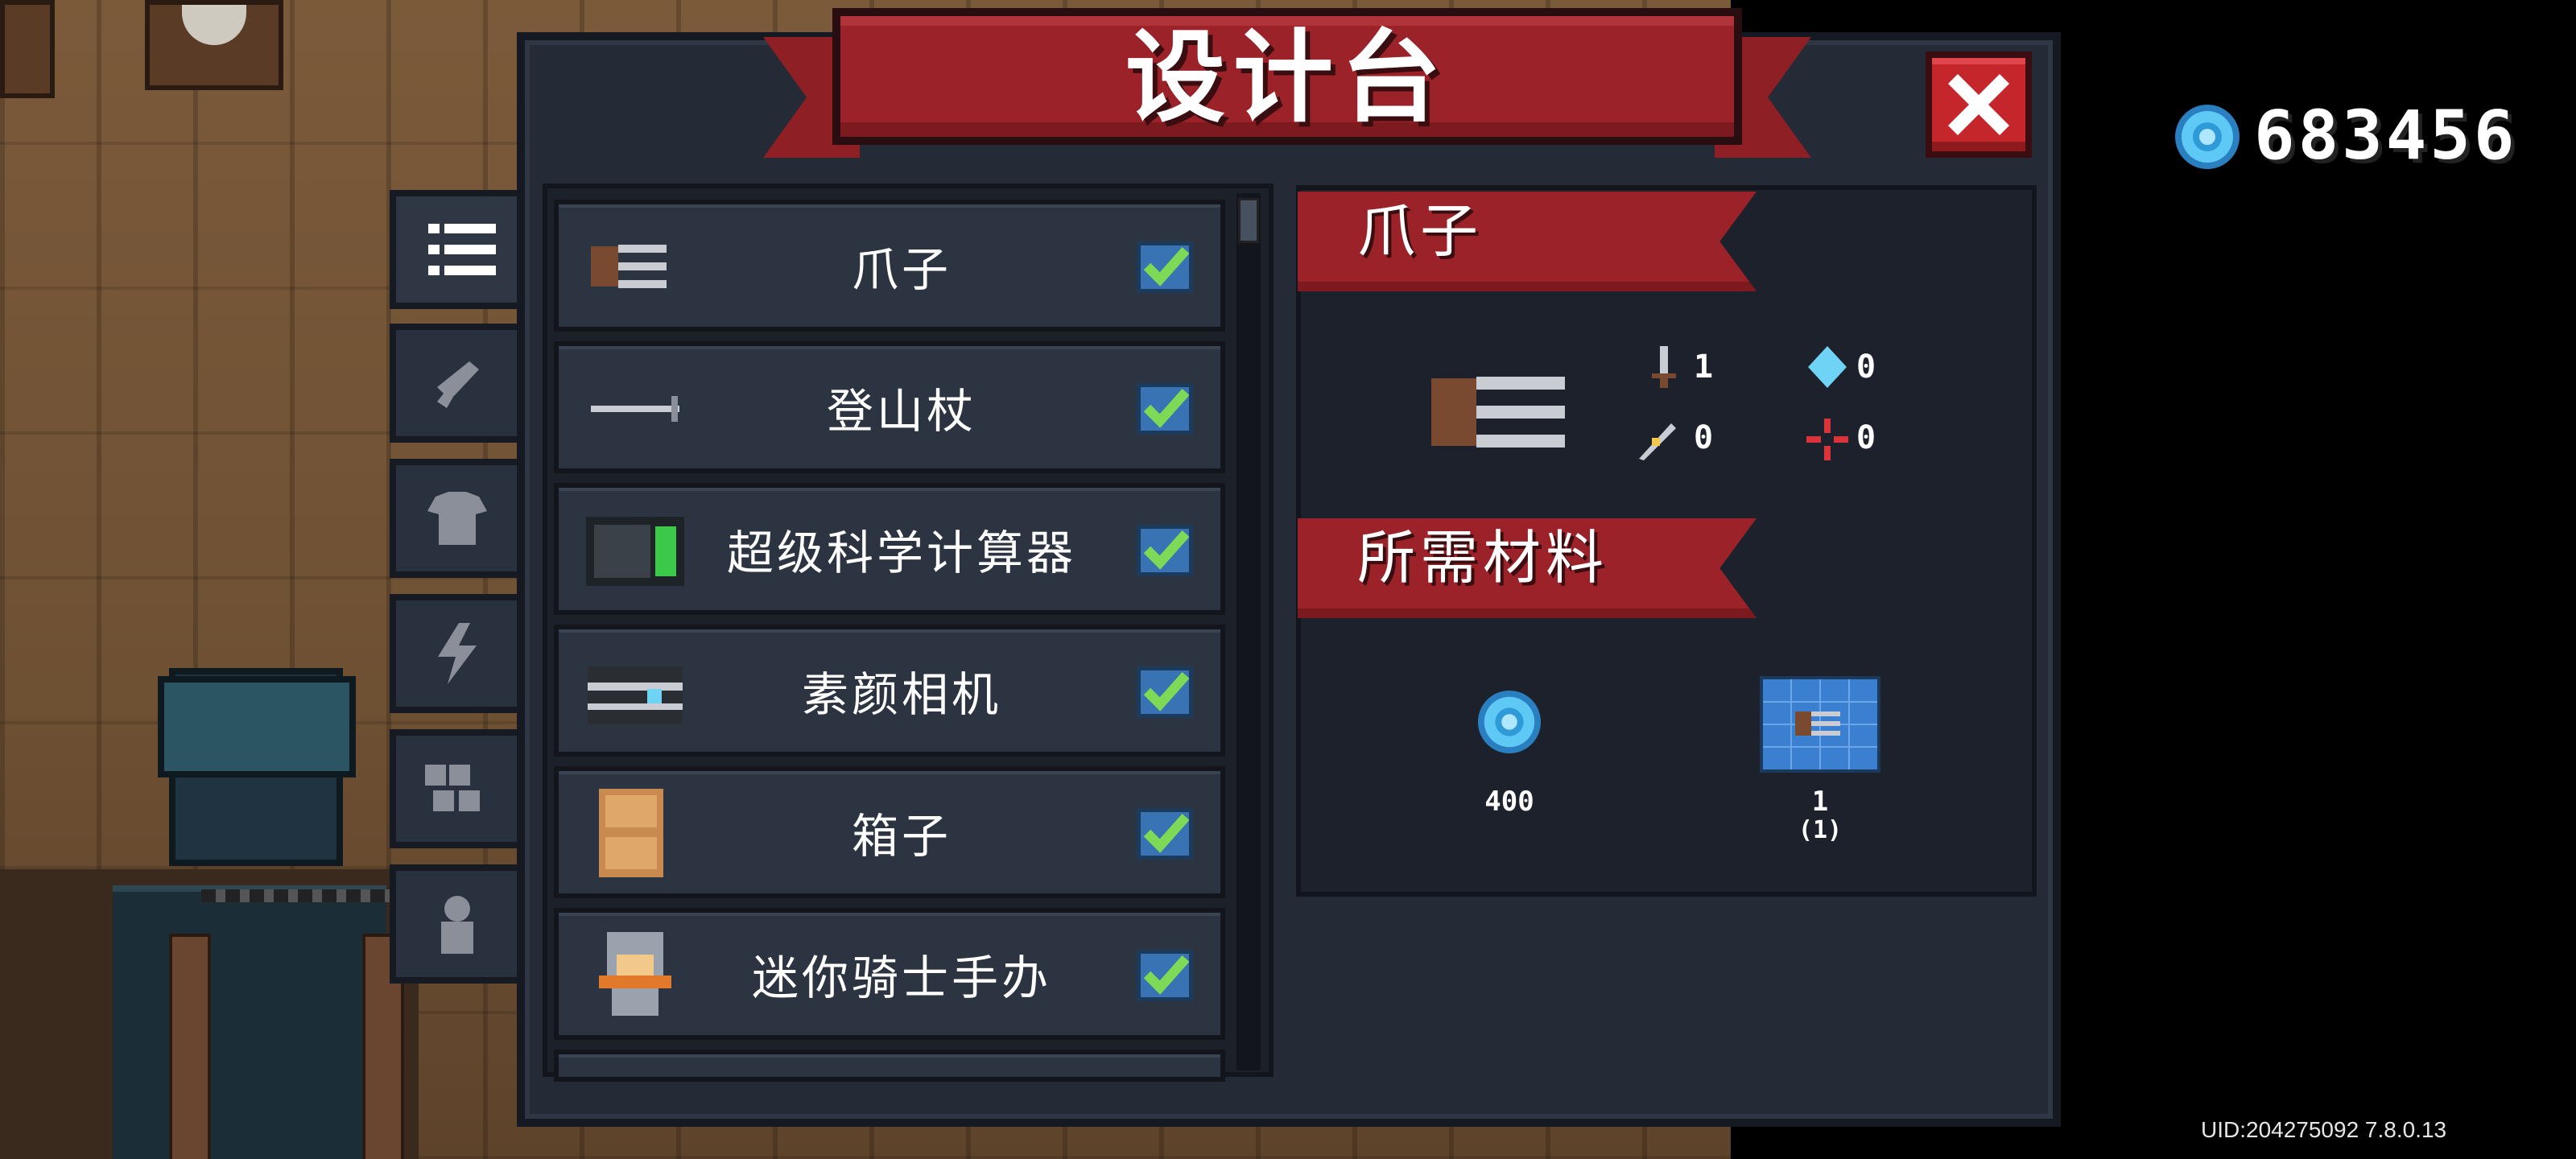  I want to click on list-item-hiking-pole: 登山杖, so click(889, 407).